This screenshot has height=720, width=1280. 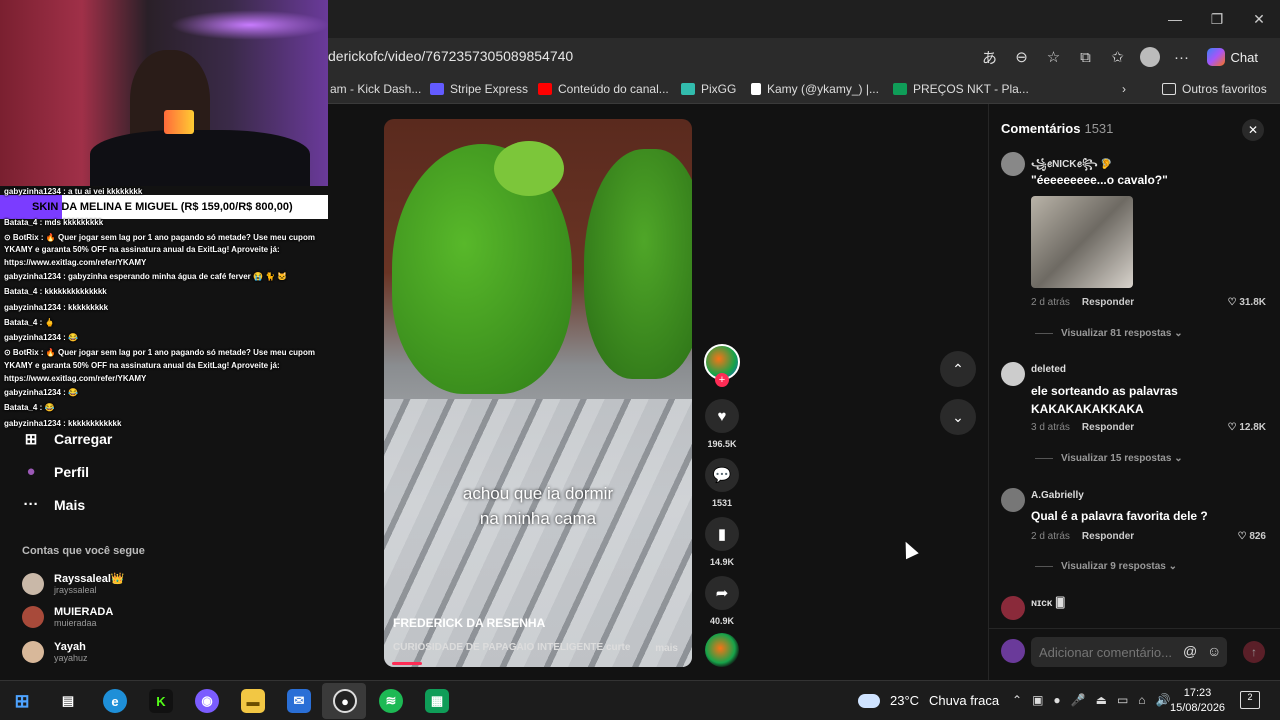 I want to click on profile-avatar, so click(x=1150, y=57).